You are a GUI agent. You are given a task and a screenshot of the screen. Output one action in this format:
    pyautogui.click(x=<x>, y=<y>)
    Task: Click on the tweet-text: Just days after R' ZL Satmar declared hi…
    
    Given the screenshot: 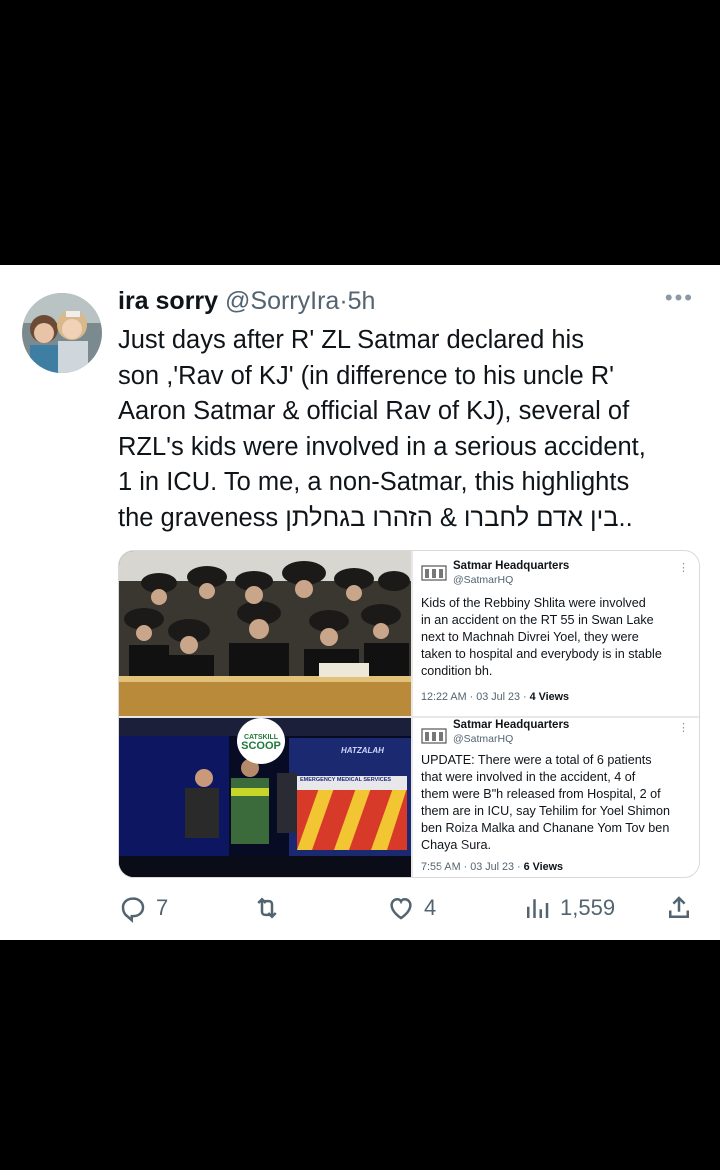 What is the action you would take?
    pyautogui.click(x=410, y=429)
    